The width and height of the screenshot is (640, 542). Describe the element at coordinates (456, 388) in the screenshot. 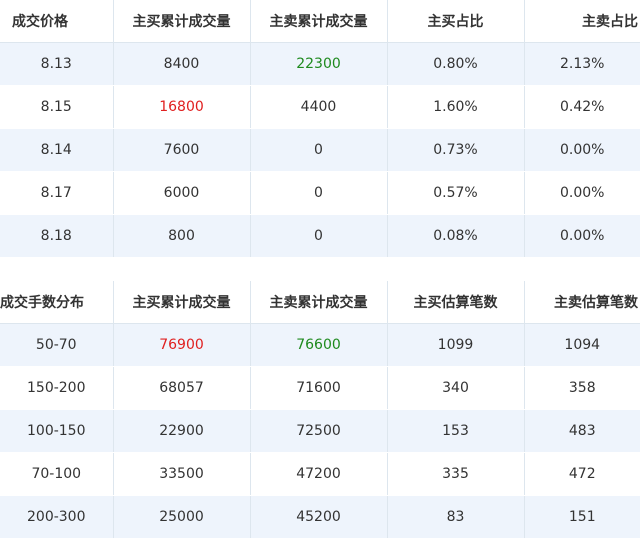

I see `table-cell: 340` at that location.